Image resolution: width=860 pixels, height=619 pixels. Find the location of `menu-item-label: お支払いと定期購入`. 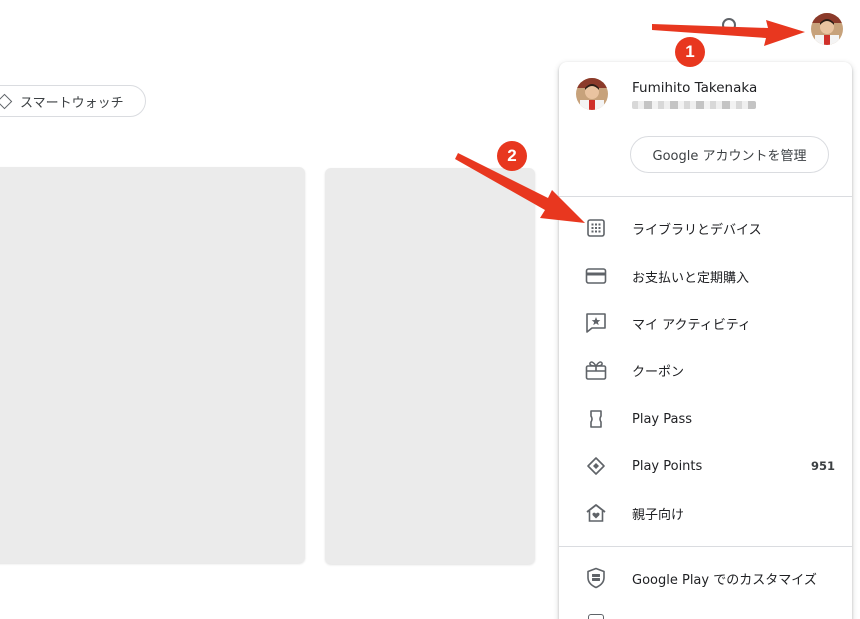

menu-item-label: お支払いと定期購入 is located at coordinates (691, 278).